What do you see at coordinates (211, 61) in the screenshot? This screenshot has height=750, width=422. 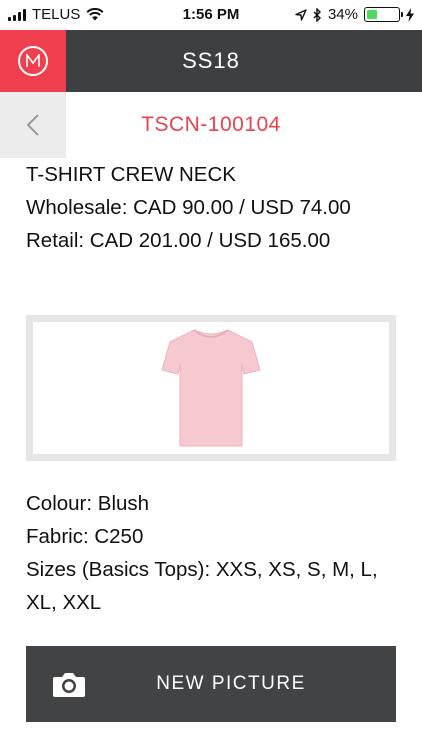 I see `app-header: SS18` at bounding box center [211, 61].